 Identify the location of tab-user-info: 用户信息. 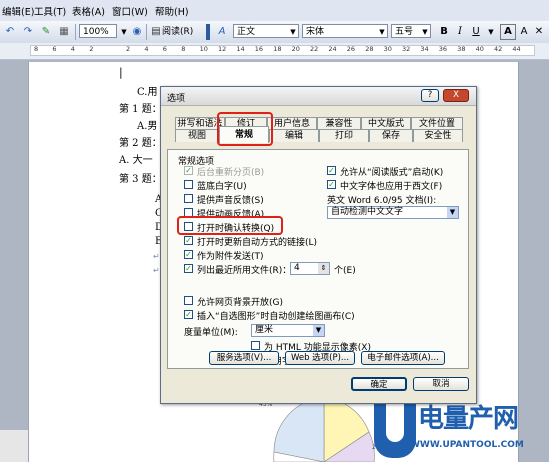
(292, 123).